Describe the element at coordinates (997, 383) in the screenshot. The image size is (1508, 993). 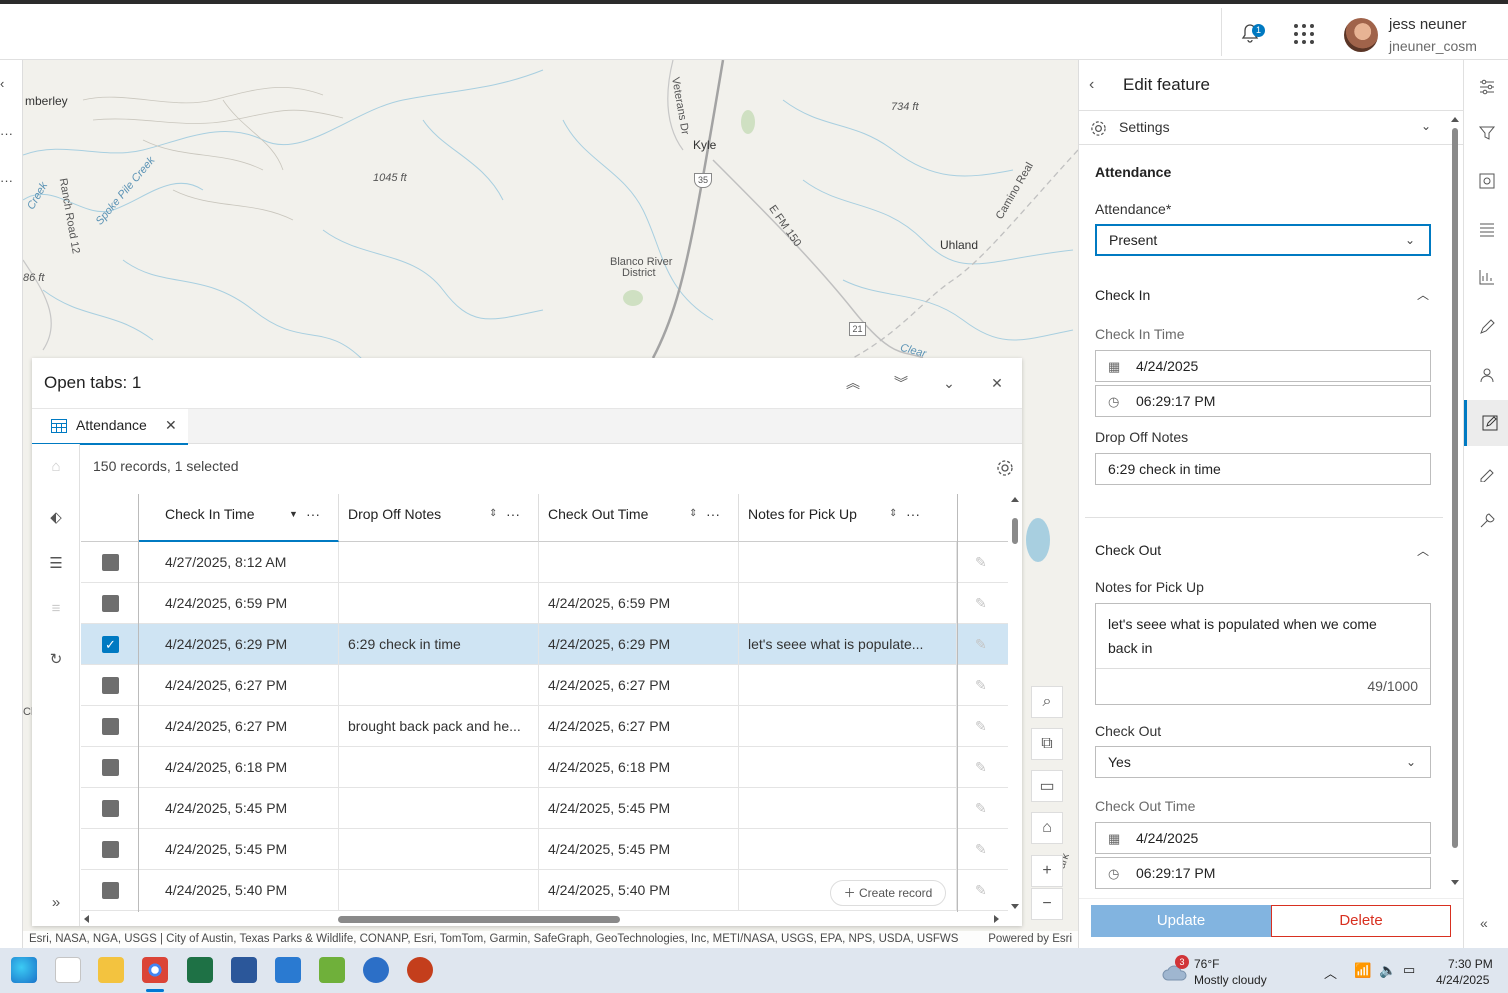
I see `close-icon: ✕` at that location.